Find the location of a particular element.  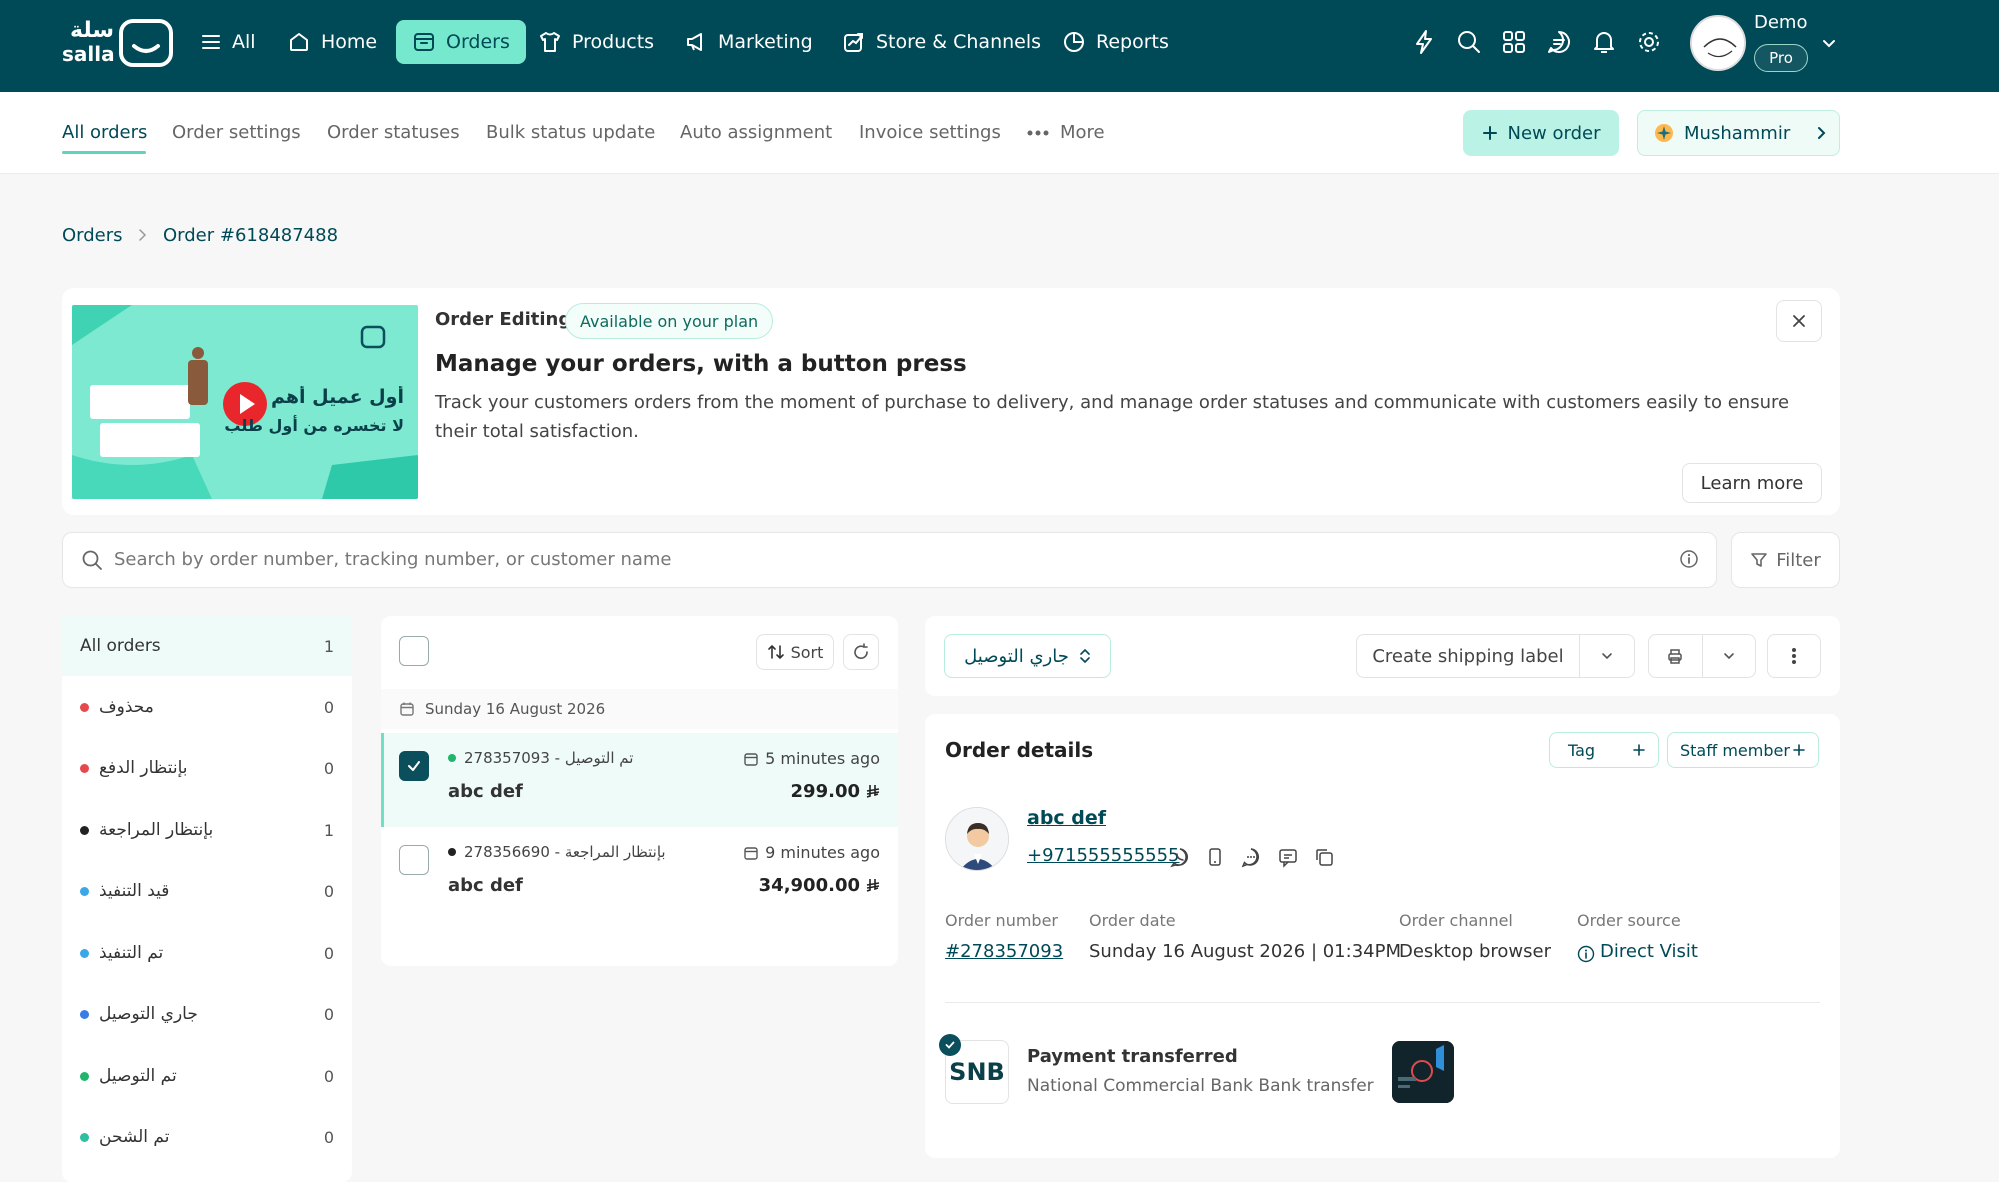

create-shipping-label-button: Create shipping label is located at coordinates (1495, 656).